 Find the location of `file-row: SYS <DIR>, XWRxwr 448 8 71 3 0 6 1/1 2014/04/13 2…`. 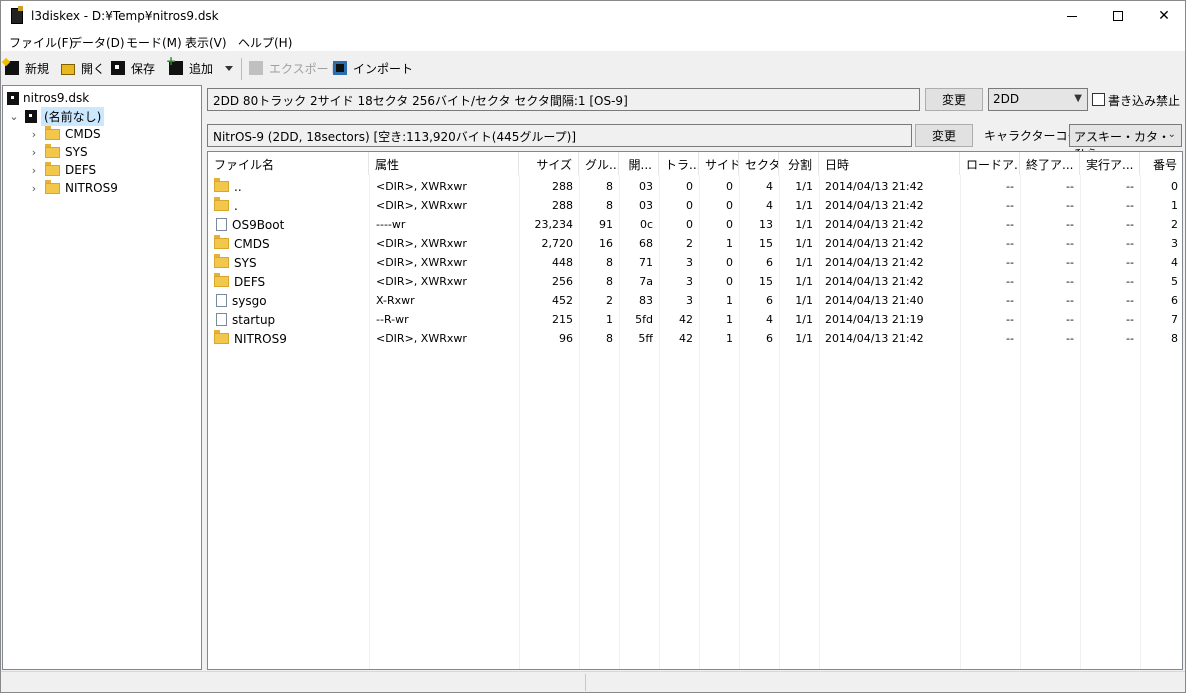

file-row: SYS <DIR>, XWRxwr 448 8 71 3 0 6 1/1 2014/04/13 2… is located at coordinates (695, 262).